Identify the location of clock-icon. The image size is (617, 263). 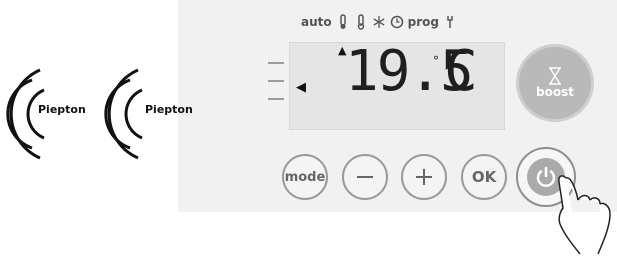
(397, 22).